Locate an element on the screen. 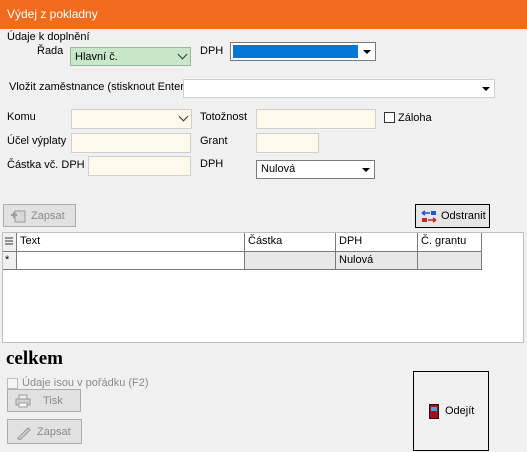  castka-label: Částka vč. DPH is located at coordinates (46, 165).